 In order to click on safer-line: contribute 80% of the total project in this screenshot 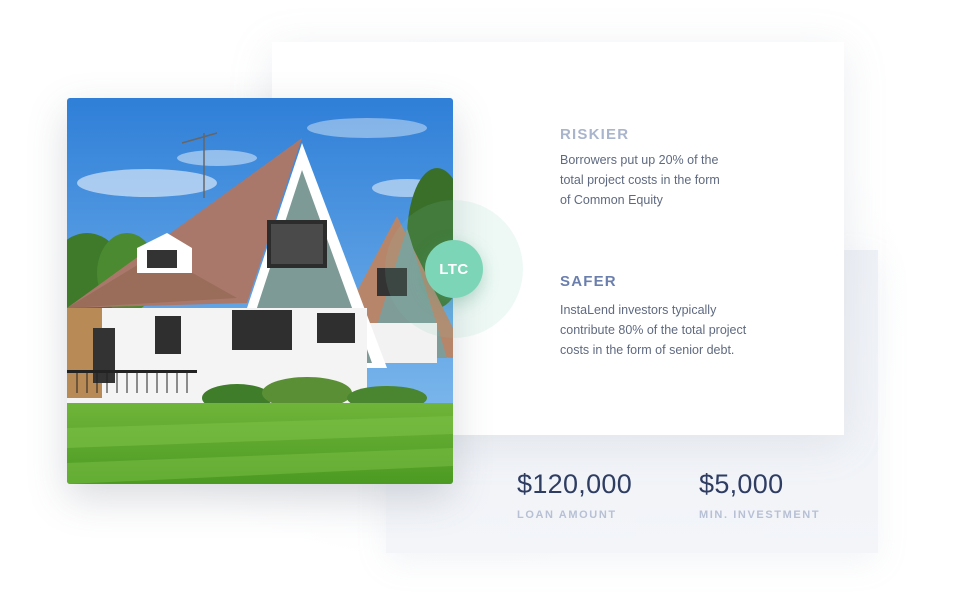, I will do `click(653, 330)`.